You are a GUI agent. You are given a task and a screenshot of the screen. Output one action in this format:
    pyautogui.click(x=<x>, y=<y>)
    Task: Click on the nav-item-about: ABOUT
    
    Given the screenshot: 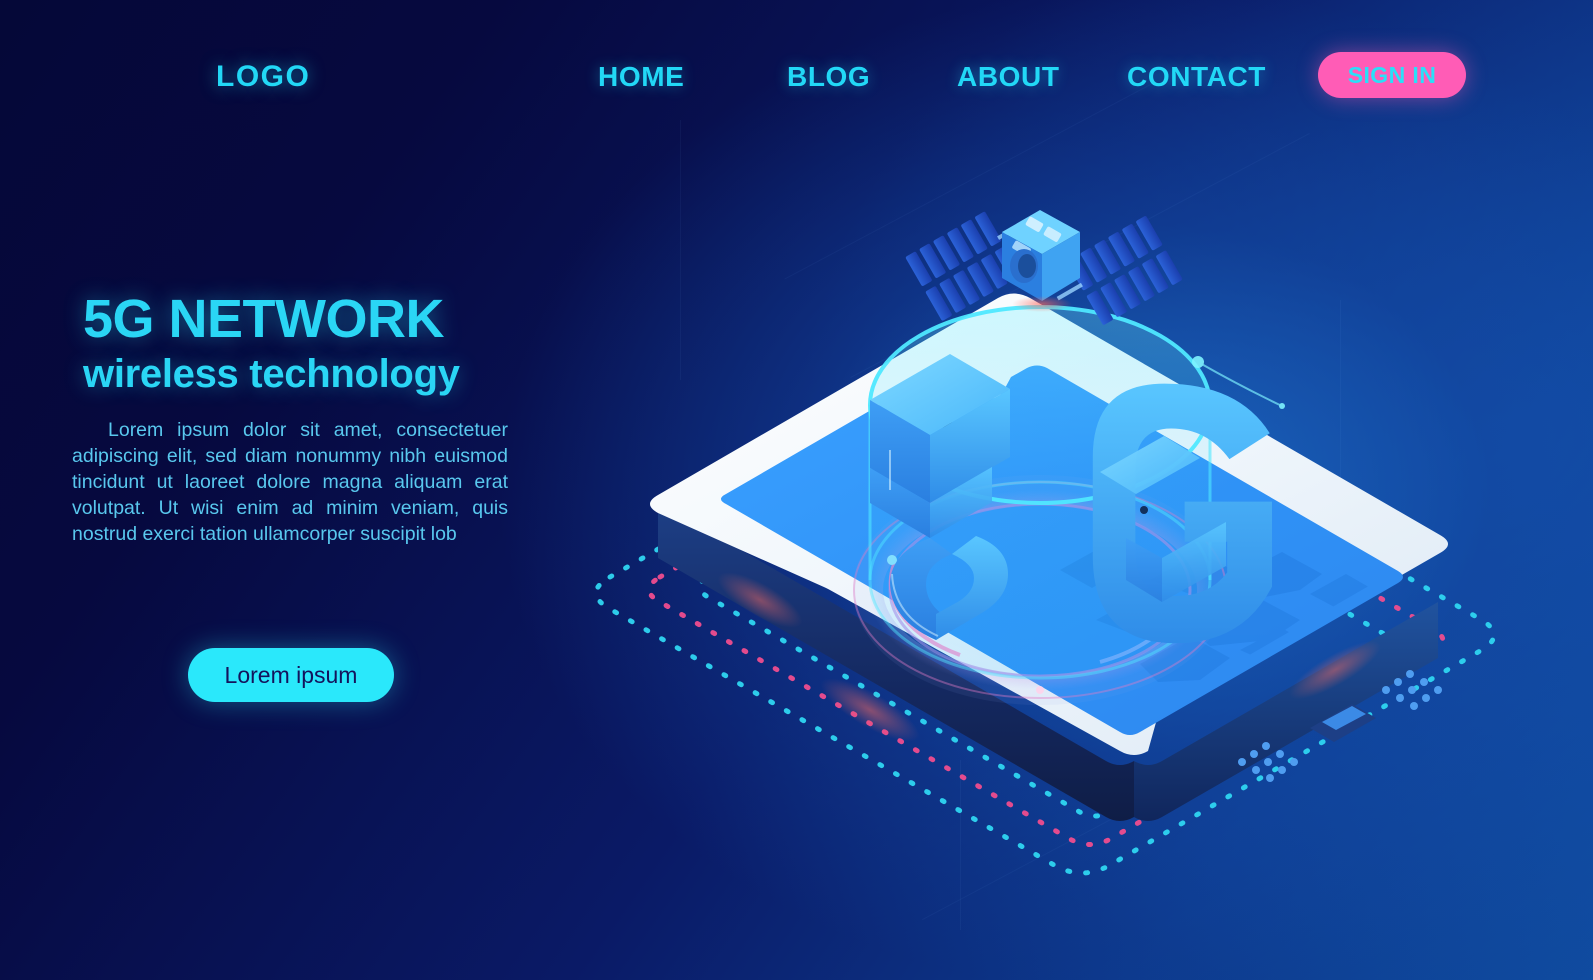 What is the action you would take?
    pyautogui.click(x=1008, y=77)
    